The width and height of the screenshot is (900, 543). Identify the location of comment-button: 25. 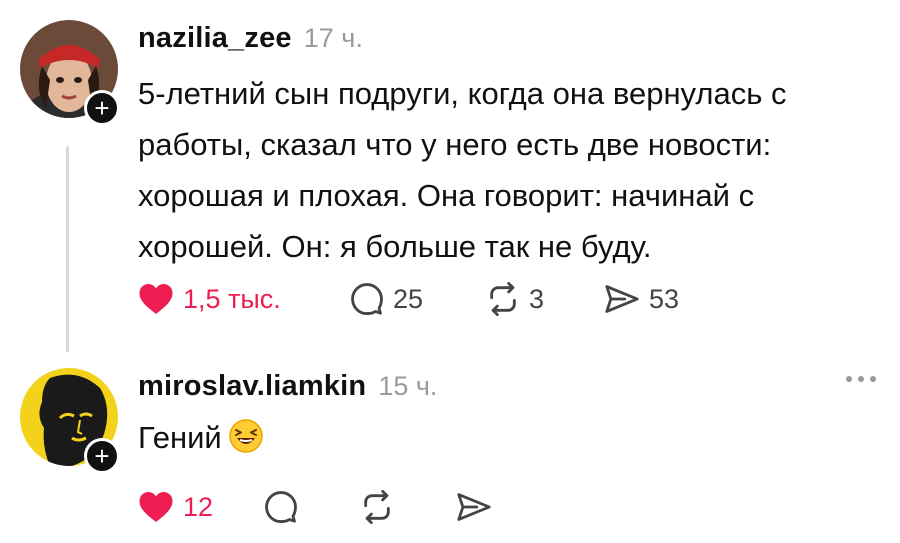
(418, 299).